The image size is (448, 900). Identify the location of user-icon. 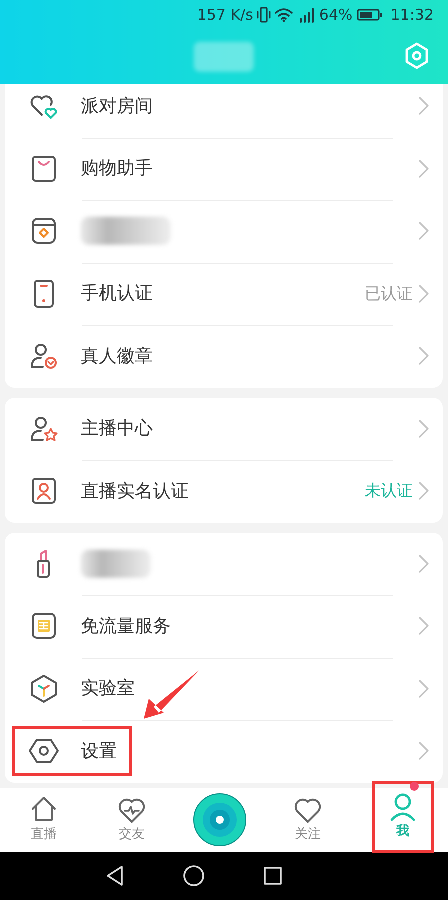
(403, 807).